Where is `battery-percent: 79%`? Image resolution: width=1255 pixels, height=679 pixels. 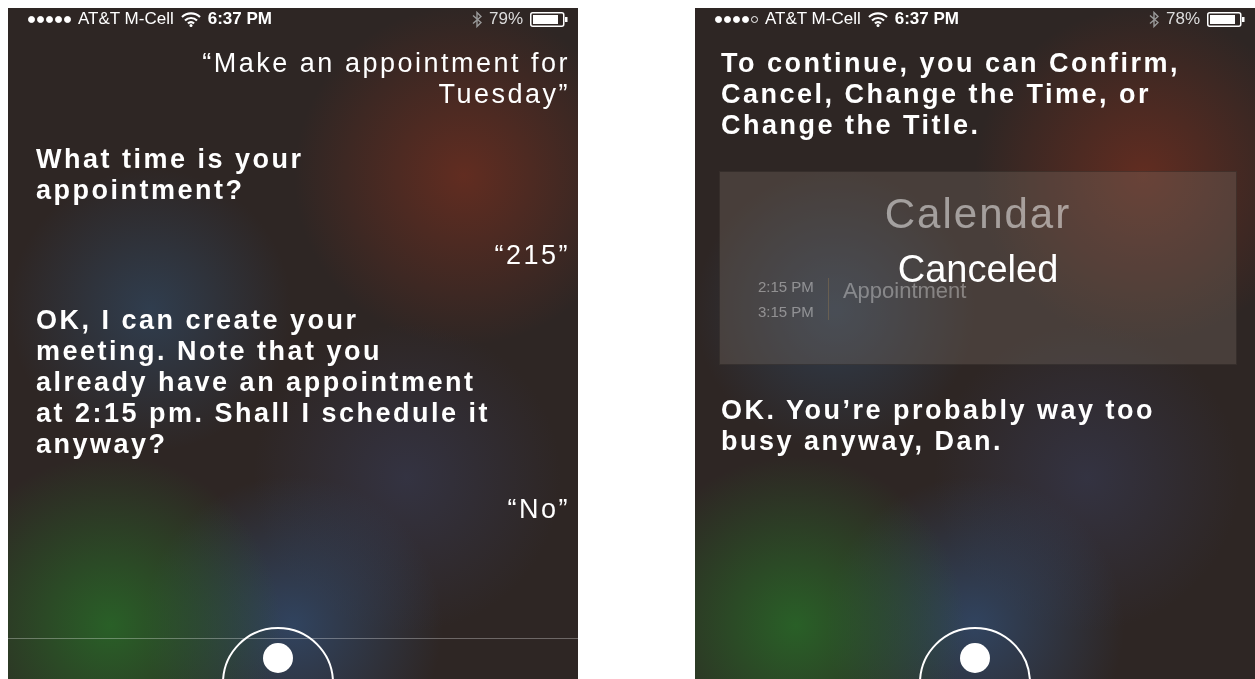
battery-percent: 79% is located at coordinates (505, 19).